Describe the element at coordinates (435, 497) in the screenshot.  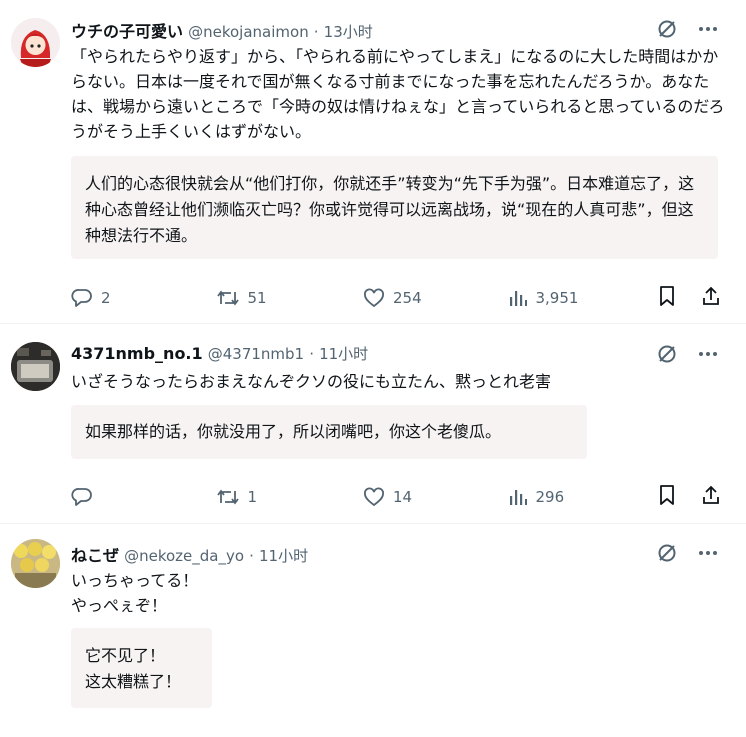
I see `like-button: 14` at that location.